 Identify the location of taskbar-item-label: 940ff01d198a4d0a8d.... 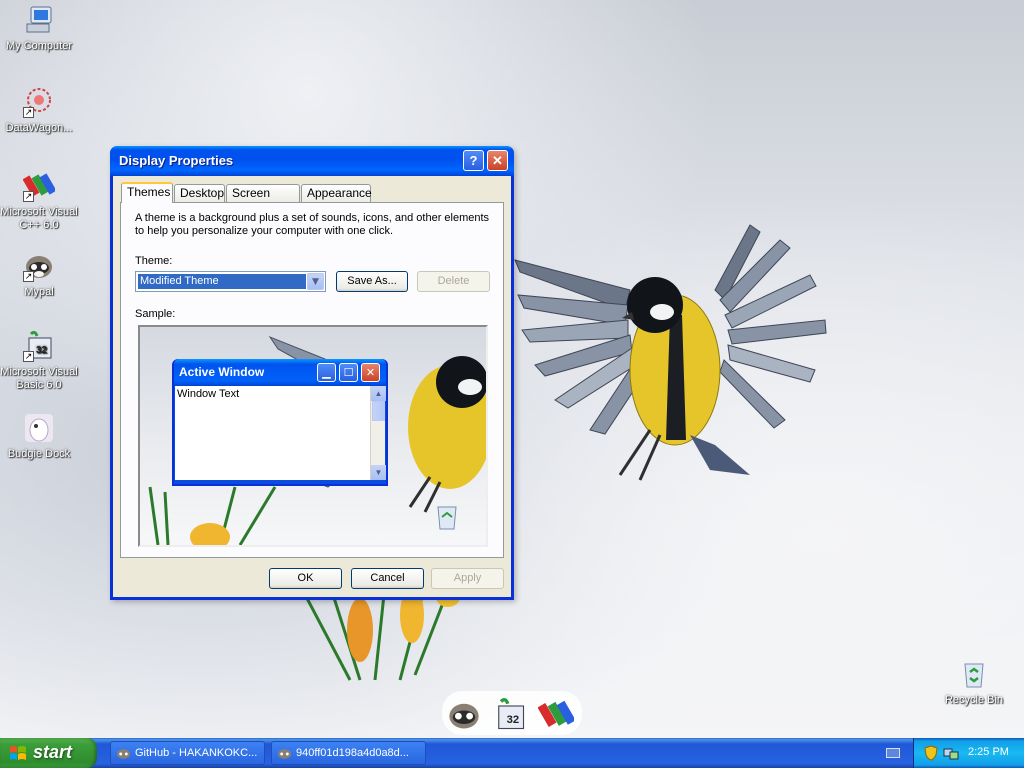
(352, 753).